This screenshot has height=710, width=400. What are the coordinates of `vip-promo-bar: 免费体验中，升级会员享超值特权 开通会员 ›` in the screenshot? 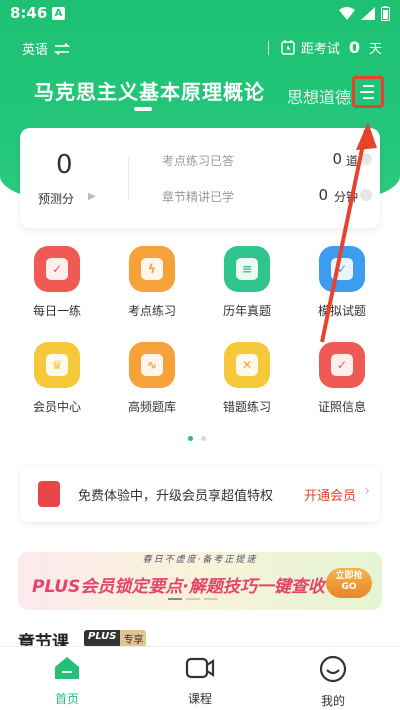 It's located at (200, 494).